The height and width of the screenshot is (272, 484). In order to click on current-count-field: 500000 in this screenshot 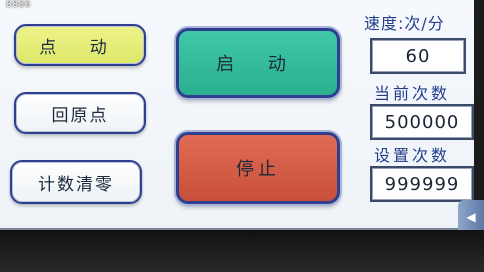, I will do `click(422, 122)`.